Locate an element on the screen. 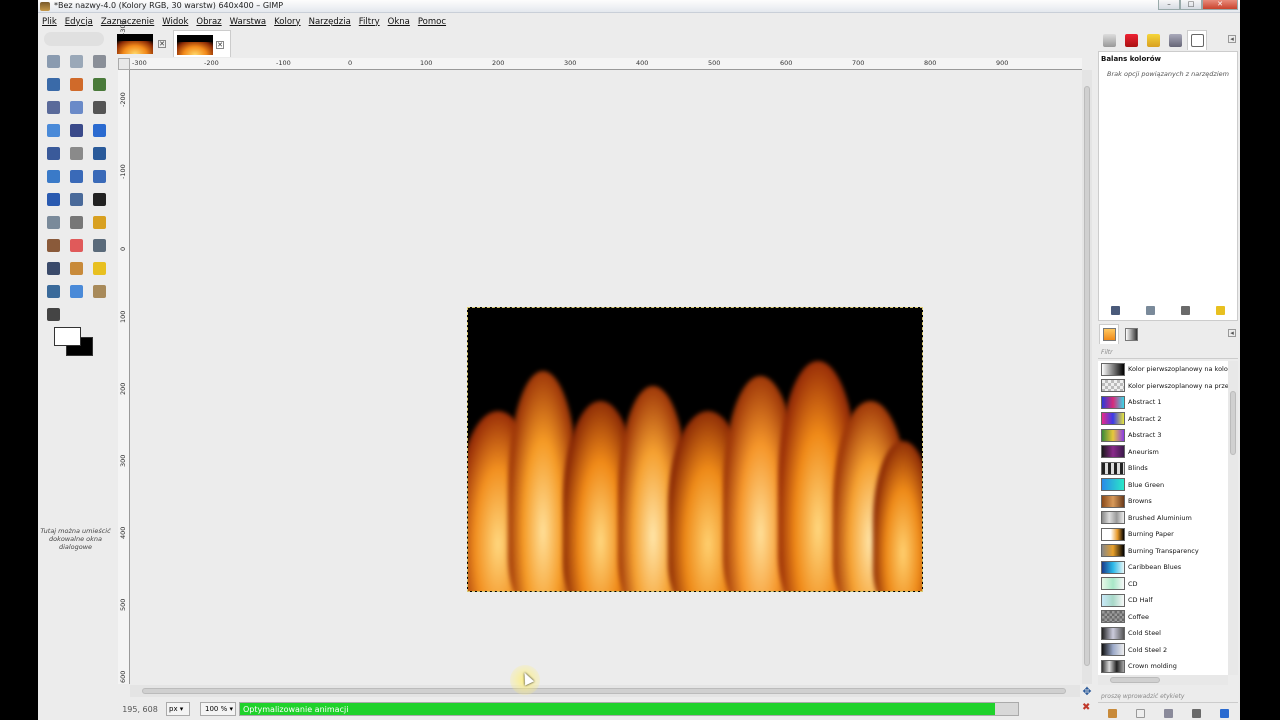 This screenshot has height=720, width=1280. blur-tool-button is located at coordinates (76, 291).